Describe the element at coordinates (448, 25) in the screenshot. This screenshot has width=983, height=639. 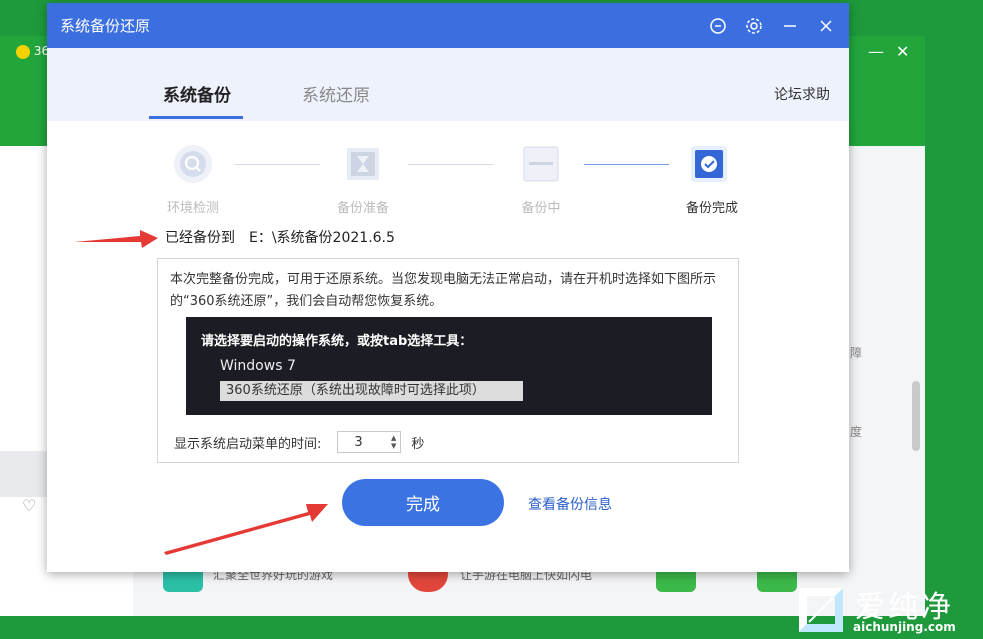
I see `dialog-titlebar: 系统备份还原` at that location.